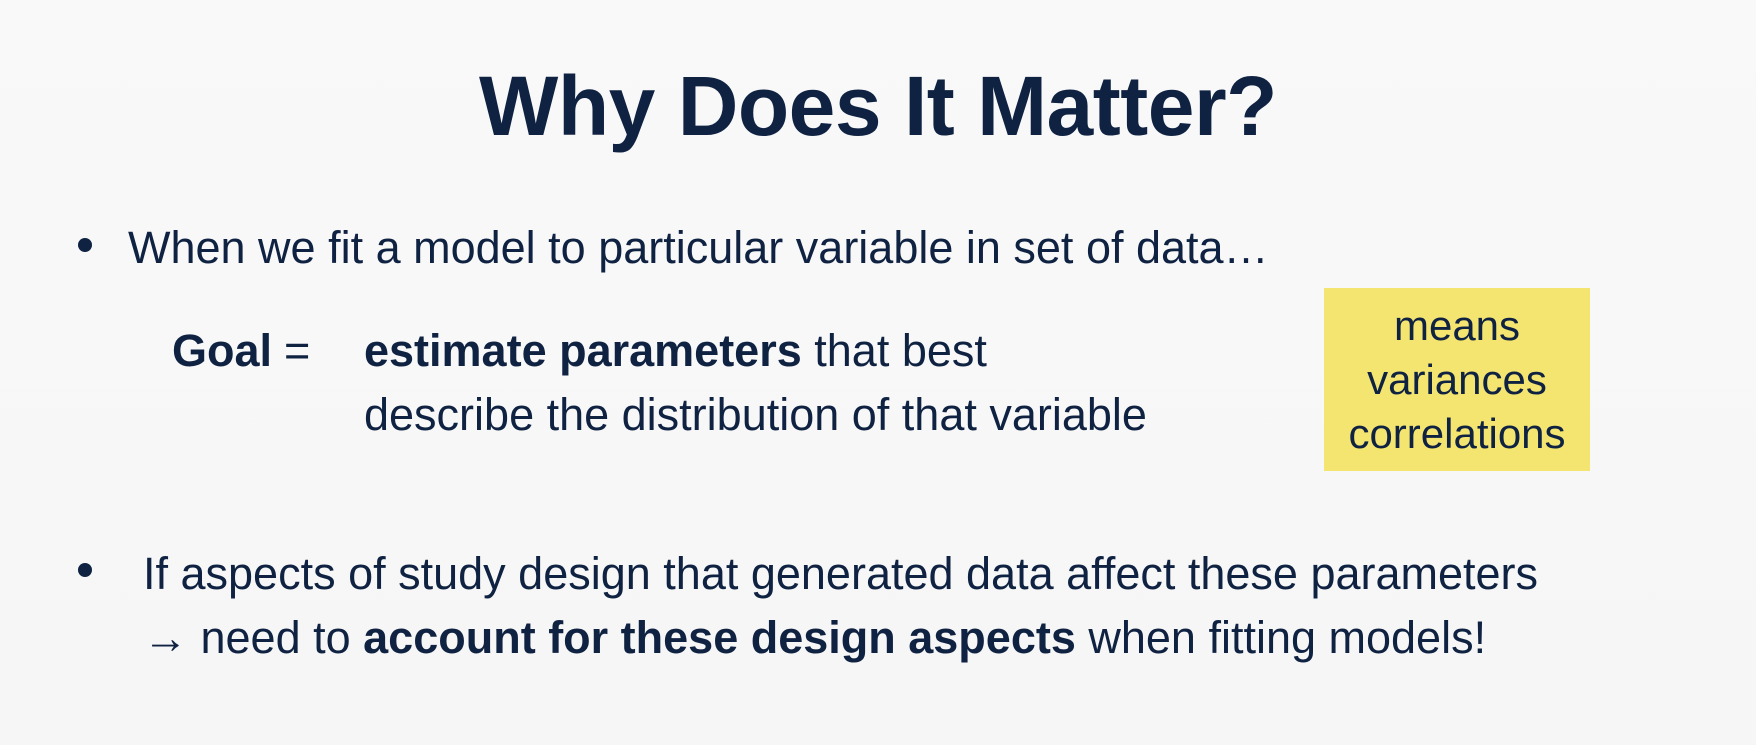 The height and width of the screenshot is (745, 1756). Describe the element at coordinates (878, 106) in the screenshot. I see `slide-title: Why Does It Matter?` at that location.